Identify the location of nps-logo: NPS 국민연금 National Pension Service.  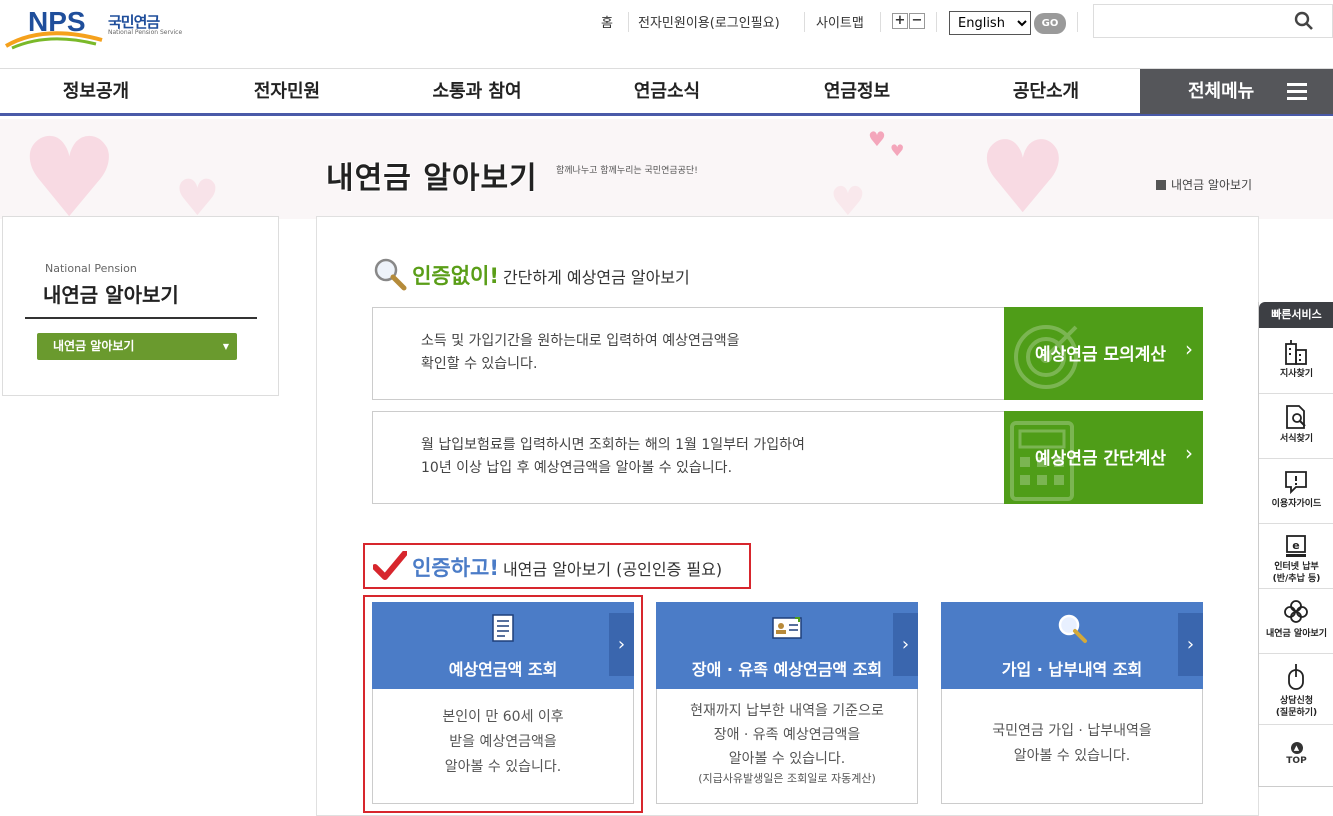
(93, 28).